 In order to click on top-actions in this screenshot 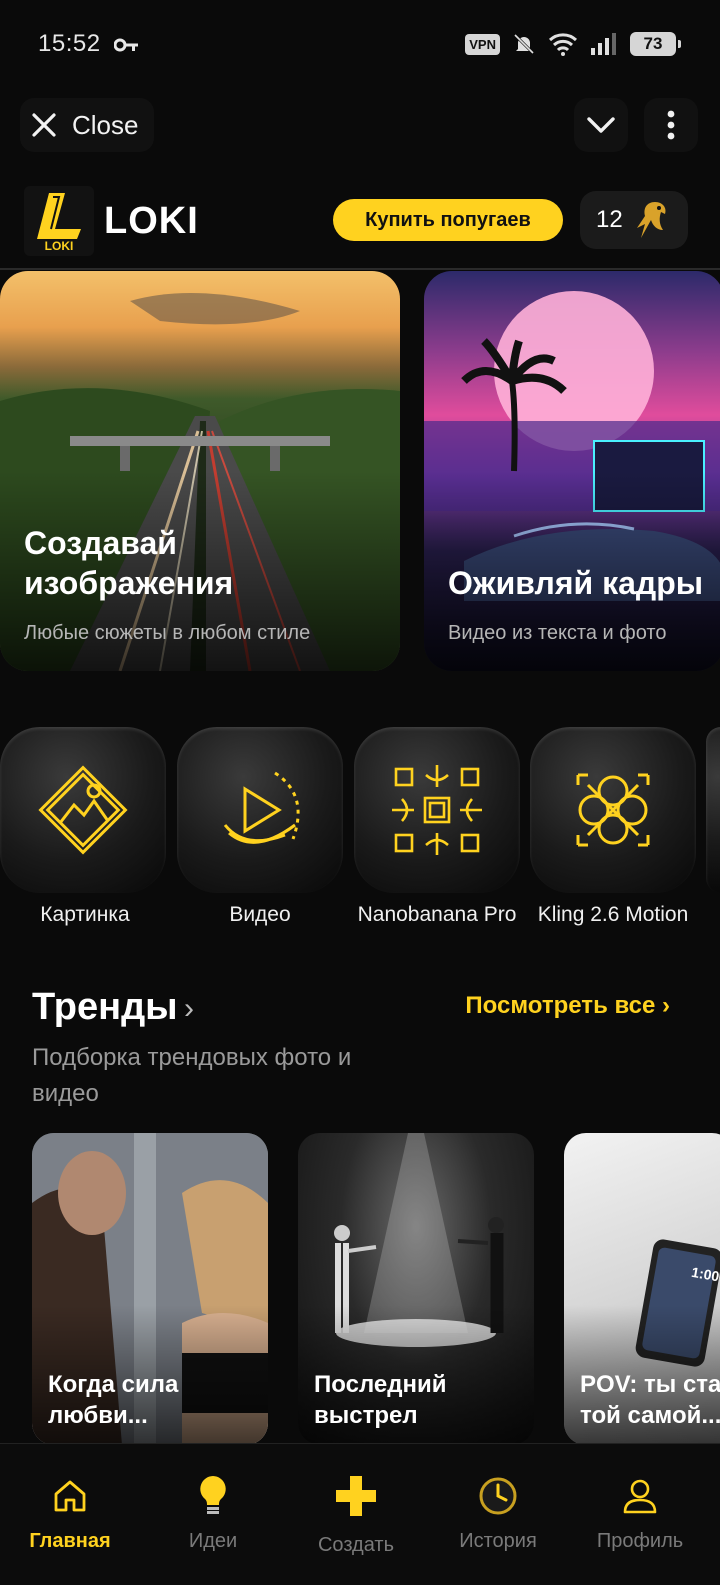, I will do `click(636, 125)`.